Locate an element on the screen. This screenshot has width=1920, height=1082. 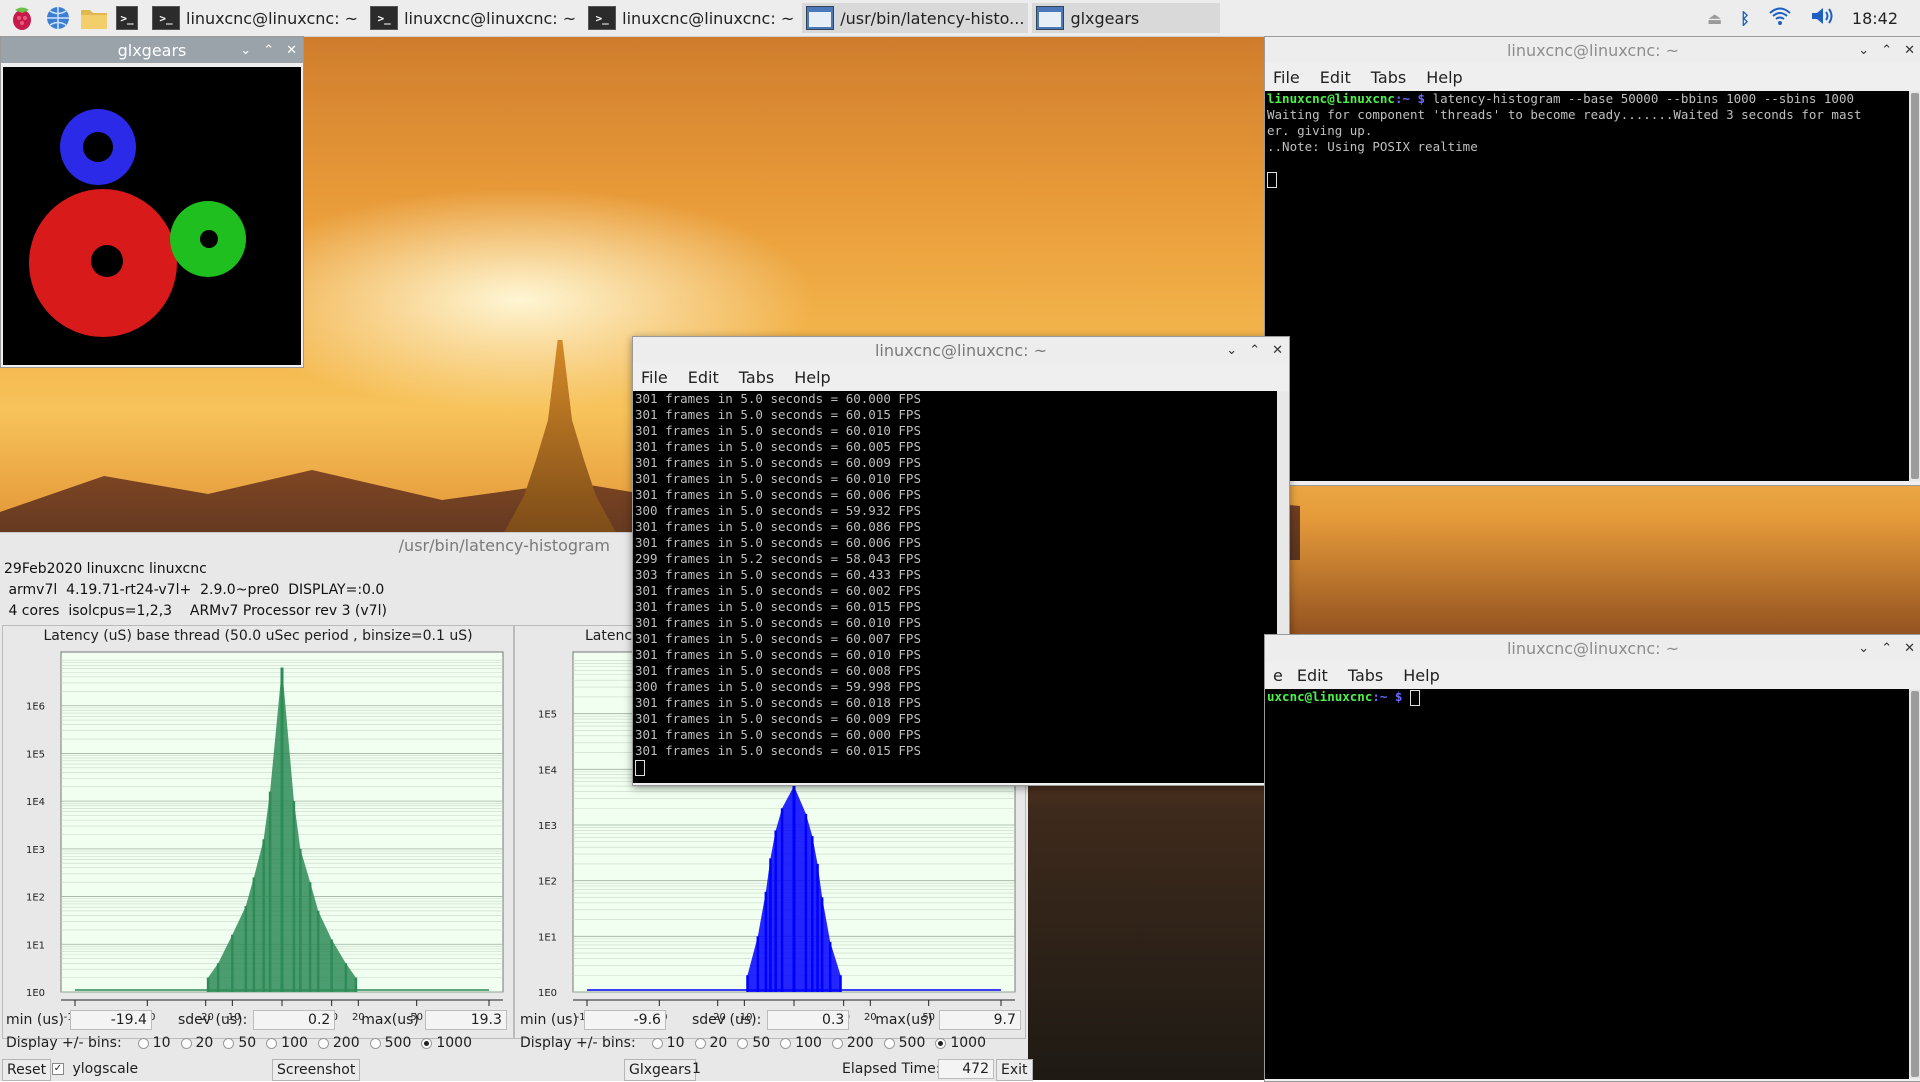
system-tray: ⏏ ᛒ 18:42 is located at coordinates (1813, 18).